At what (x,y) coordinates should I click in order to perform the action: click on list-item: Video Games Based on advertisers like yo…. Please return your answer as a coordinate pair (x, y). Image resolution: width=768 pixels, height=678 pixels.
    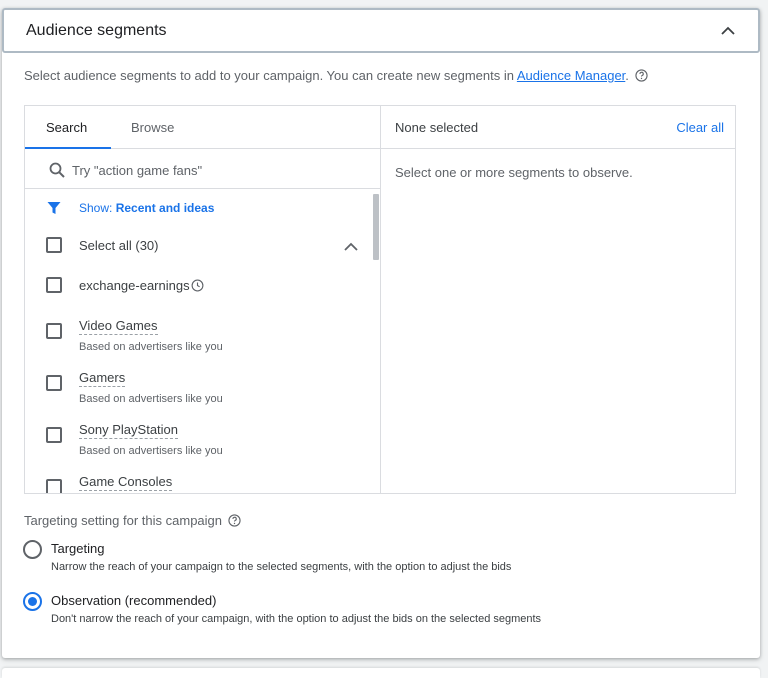
    Looking at the image, I should click on (197, 336).